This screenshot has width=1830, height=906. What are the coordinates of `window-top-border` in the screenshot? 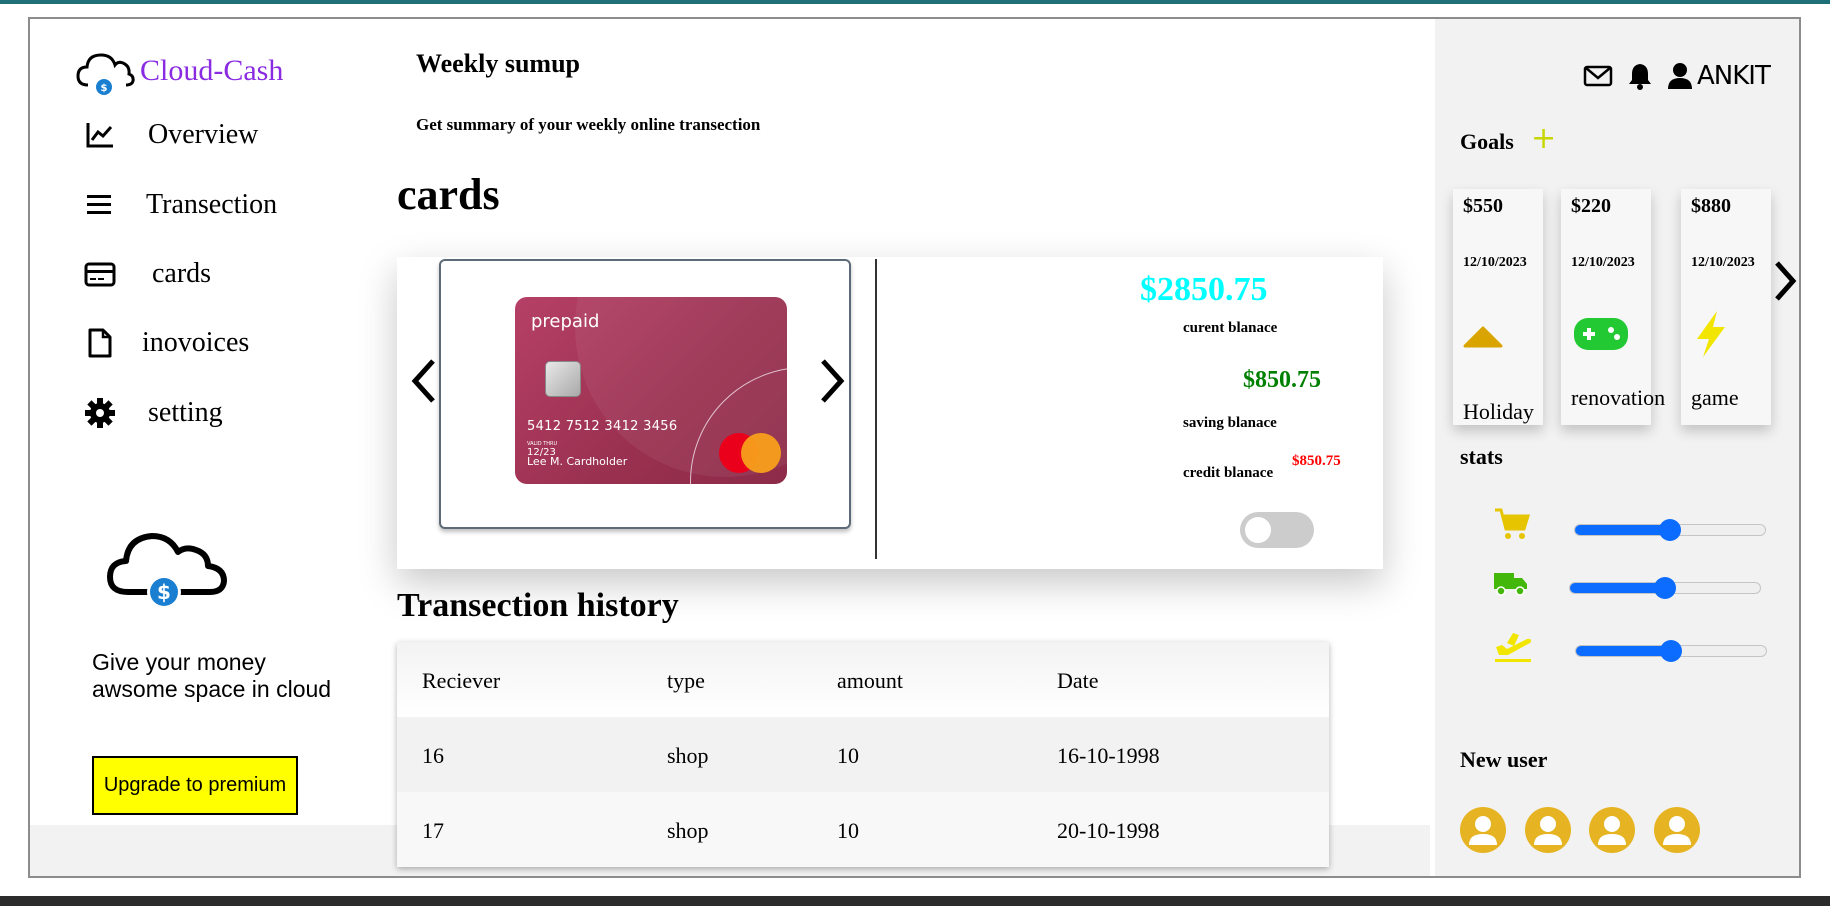 It's located at (915, 2).